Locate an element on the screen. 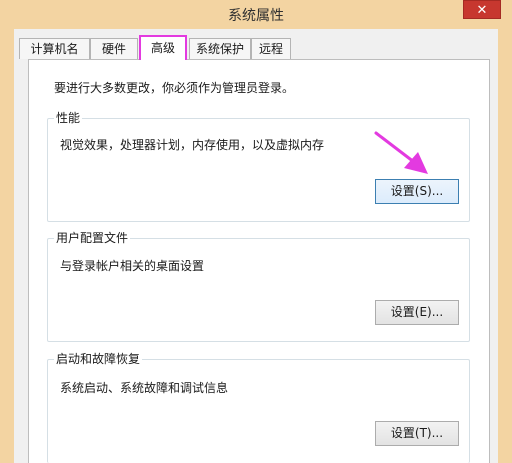 This screenshot has height=463, width=512. title-bar: 系统属性 ✕ is located at coordinates (256, 14).